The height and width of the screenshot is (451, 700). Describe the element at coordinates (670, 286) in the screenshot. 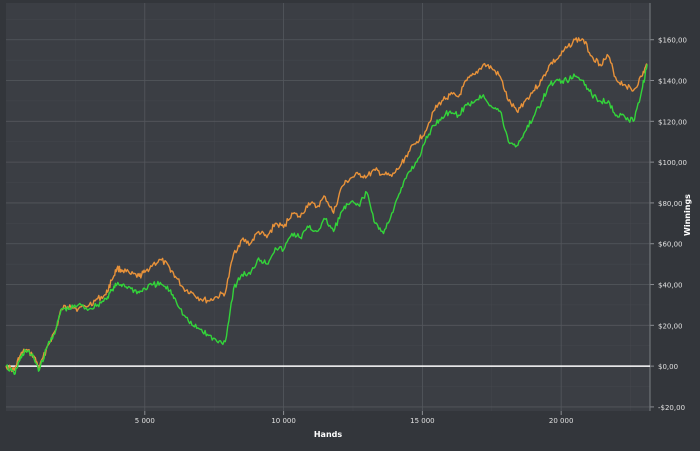

I see `y-tick-label: $40,00` at that location.